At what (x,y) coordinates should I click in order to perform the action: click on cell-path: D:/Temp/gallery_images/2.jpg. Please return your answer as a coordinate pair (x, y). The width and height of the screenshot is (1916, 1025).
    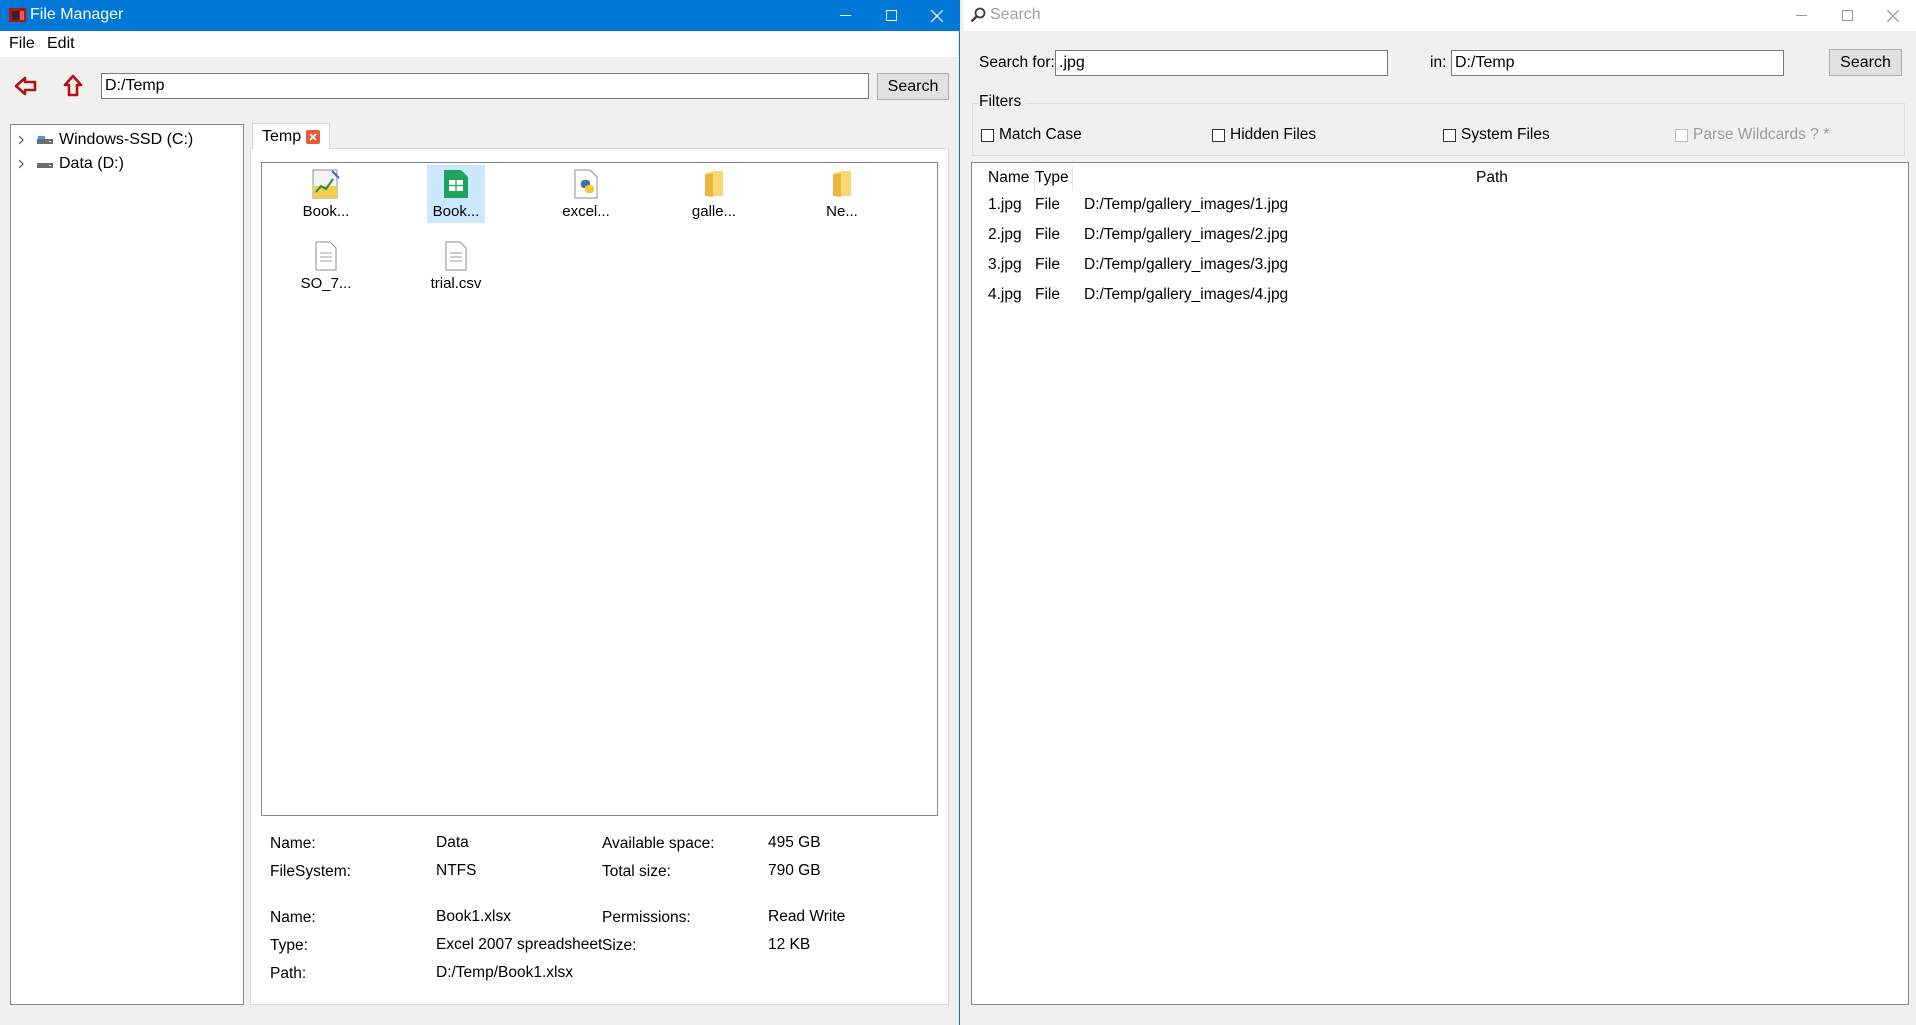
    Looking at the image, I should click on (1186, 234).